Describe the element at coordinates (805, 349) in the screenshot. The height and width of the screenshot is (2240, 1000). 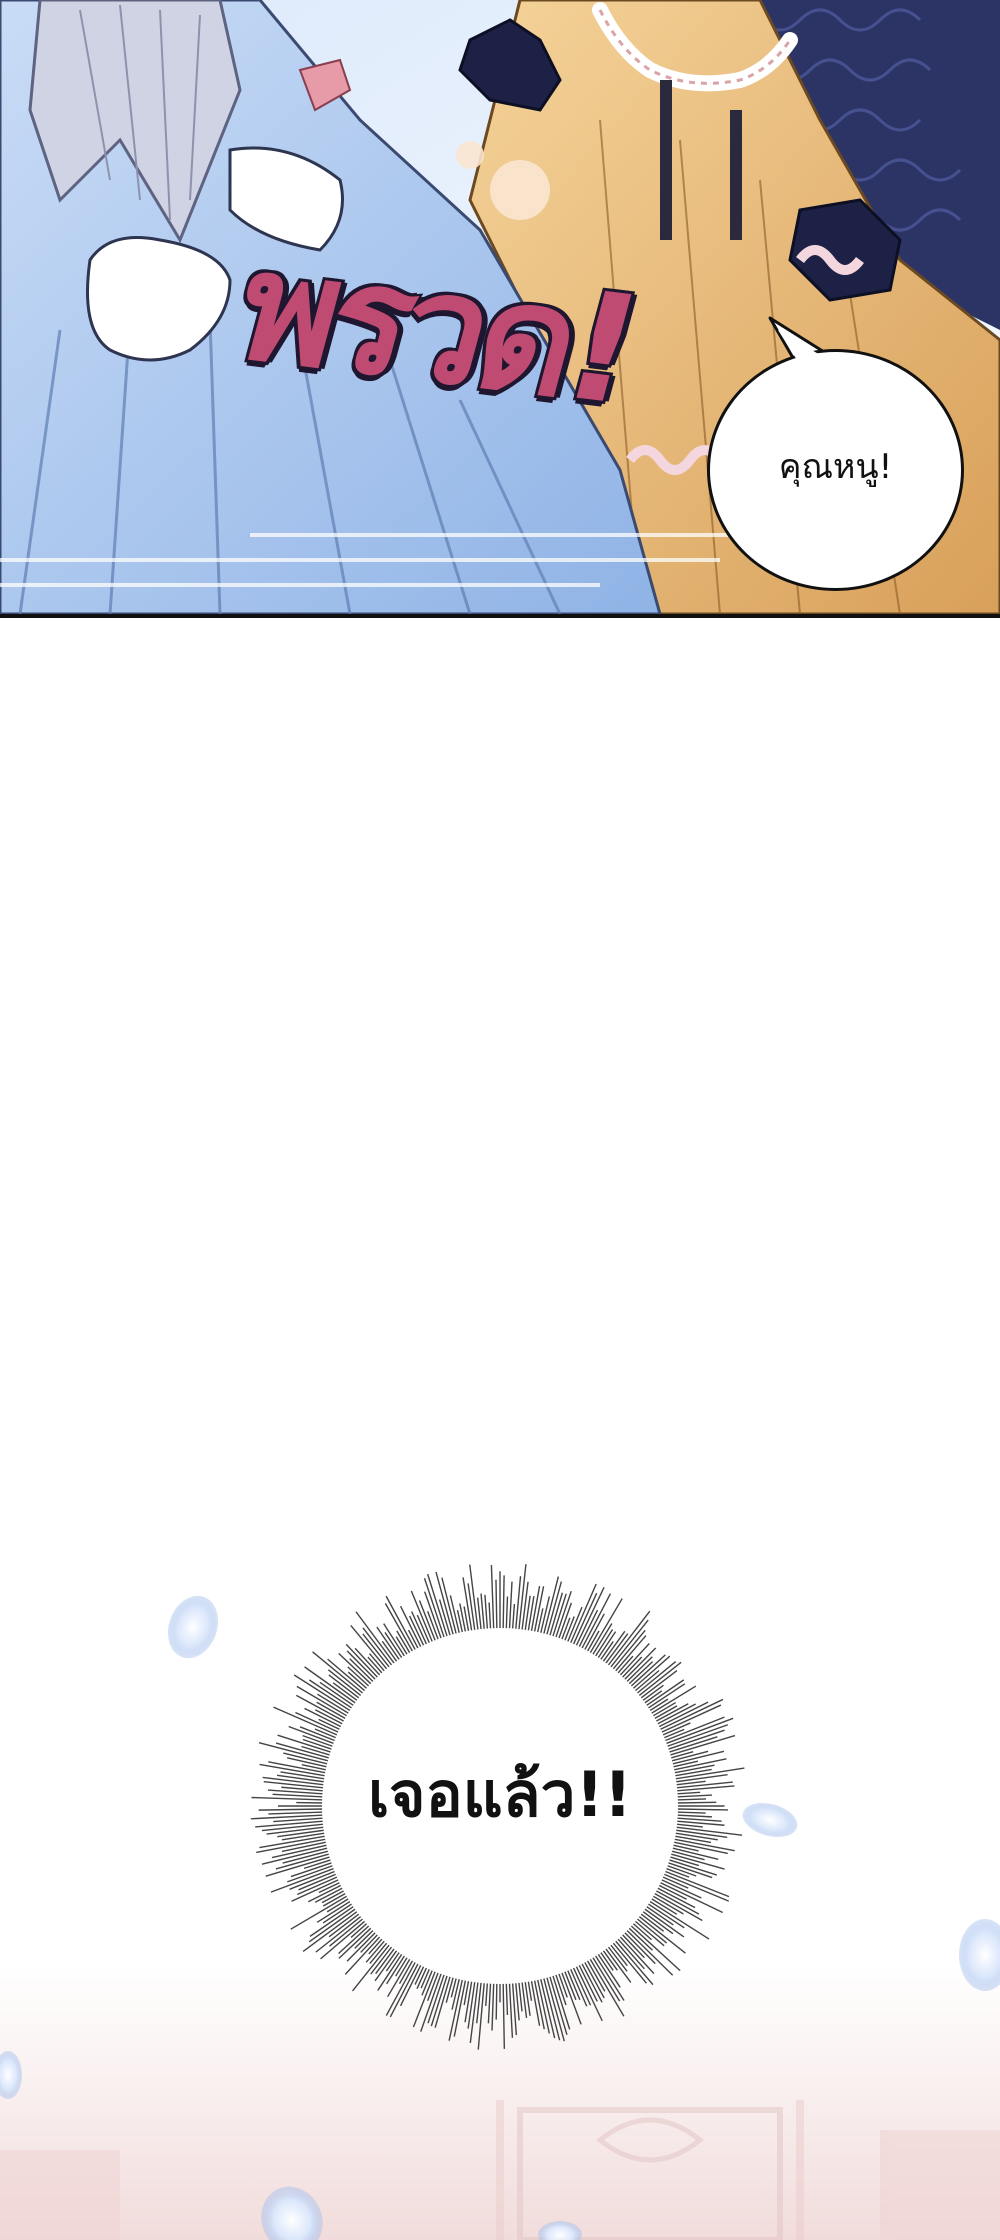
I see `speech-bubble-tail-cover` at that location.